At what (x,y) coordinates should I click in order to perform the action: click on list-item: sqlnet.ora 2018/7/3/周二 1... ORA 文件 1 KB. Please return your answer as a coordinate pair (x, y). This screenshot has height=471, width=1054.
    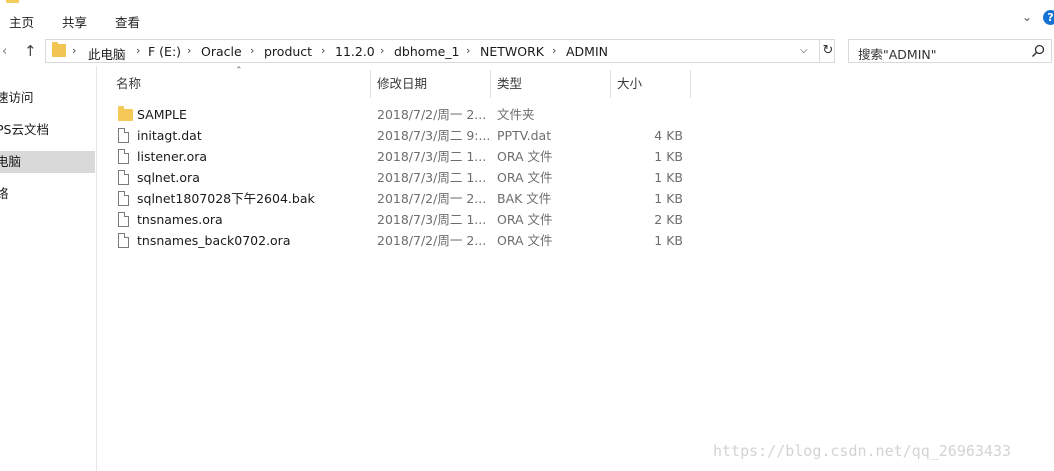
    Looking at the image, I should click on (410, 177).